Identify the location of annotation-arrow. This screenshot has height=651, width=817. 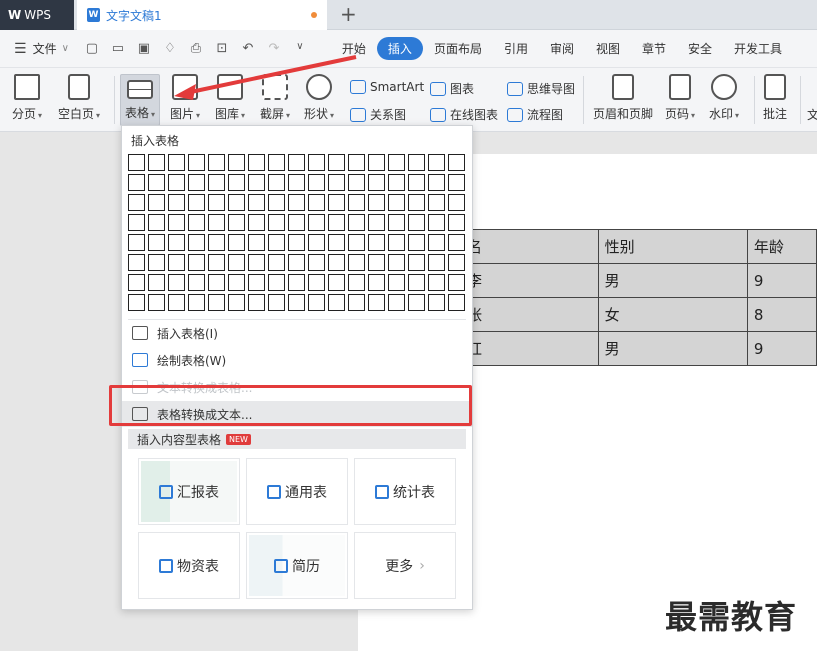
(265, 77).